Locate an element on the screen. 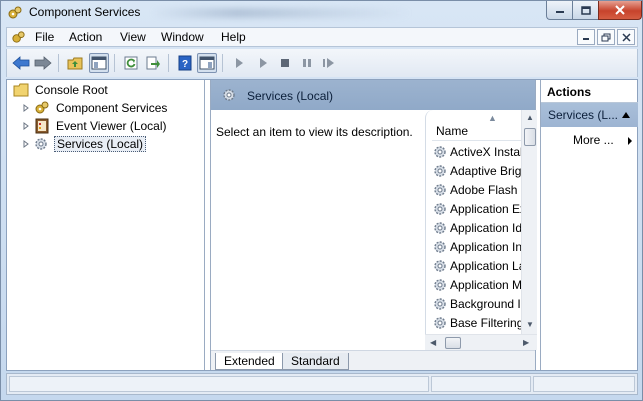 The width and height of the screenshot is (643, 401). list-item: Adaptive Brightness is located at coordinates (480, 170).